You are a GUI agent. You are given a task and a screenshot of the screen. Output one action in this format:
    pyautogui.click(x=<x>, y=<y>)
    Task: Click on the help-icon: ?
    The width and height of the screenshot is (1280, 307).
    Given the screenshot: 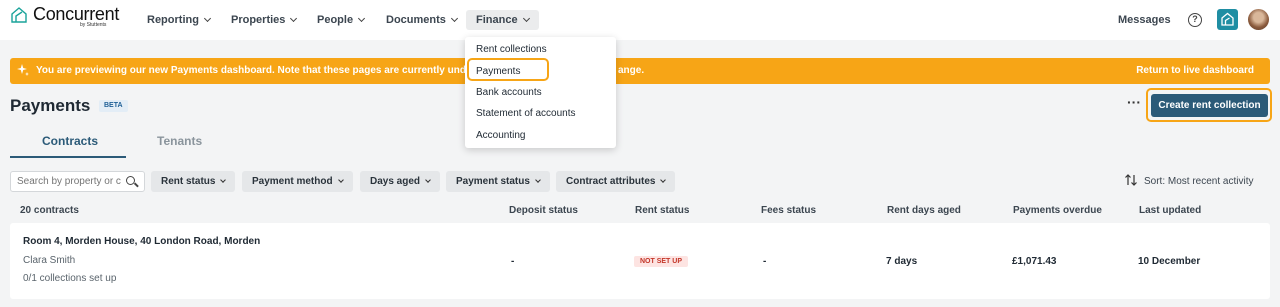 What is the action you would take?
    pyautogui.click(x=1195, y=20)
    